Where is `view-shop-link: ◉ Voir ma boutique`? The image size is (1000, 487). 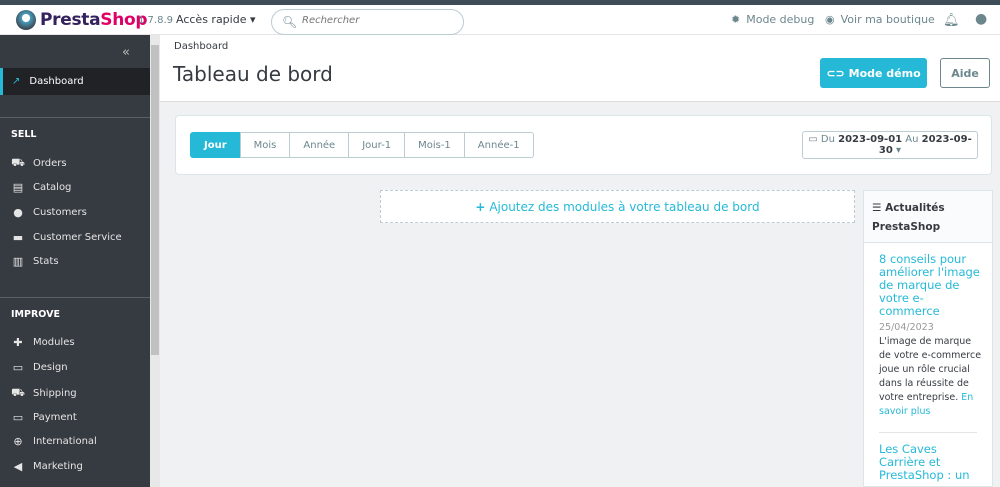
view-shop-link: ◉ Voir ma boutique is located at coordinates (880, 19).